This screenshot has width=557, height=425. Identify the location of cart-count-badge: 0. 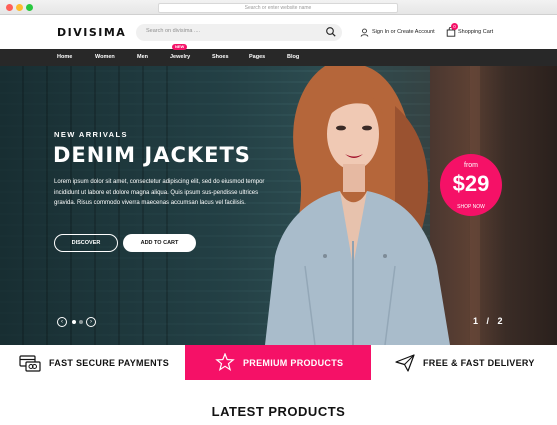
(454, 26).